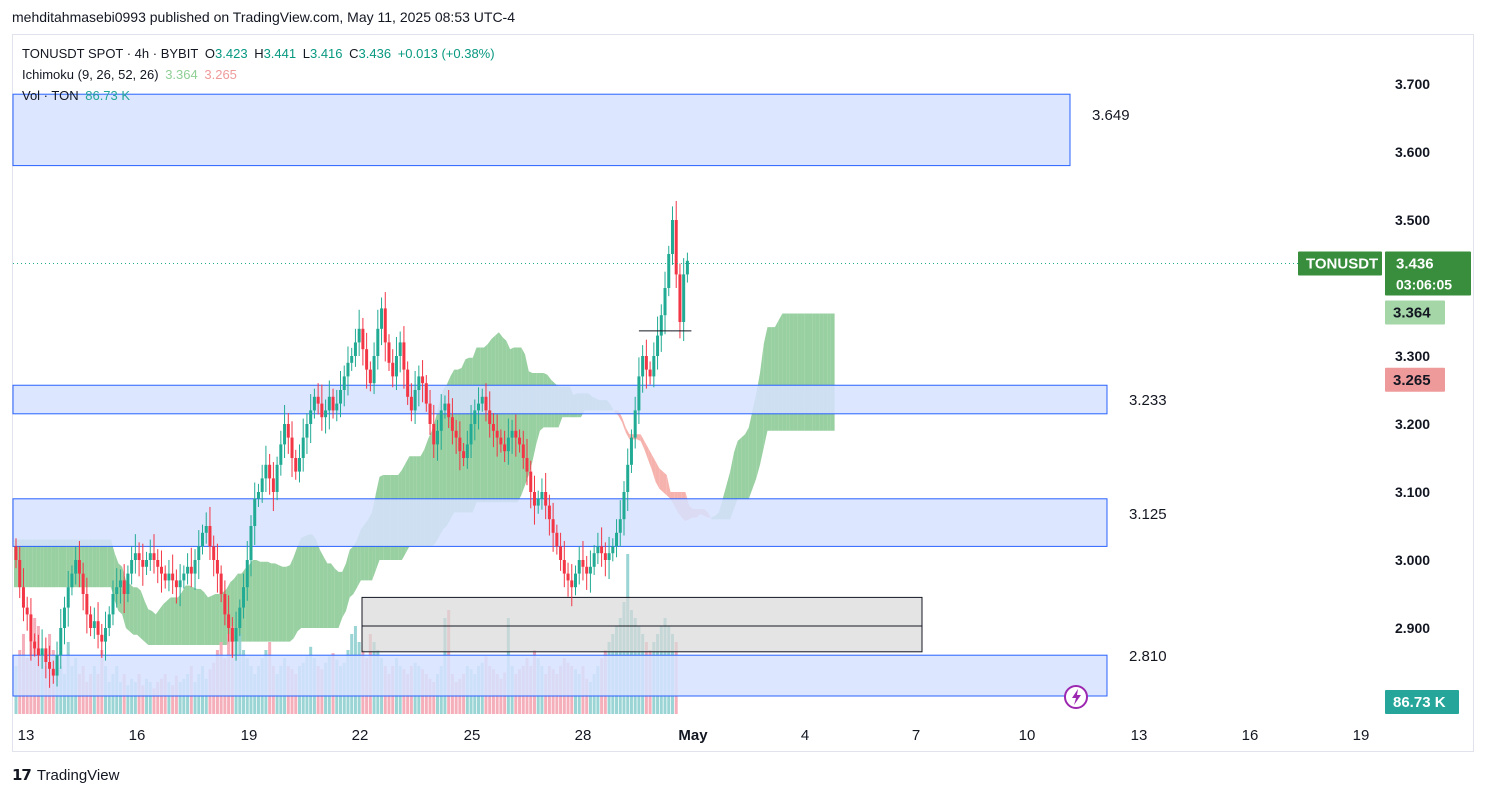 The height and width of the screenshot is (798, 1488). I want to click on ichimoku-label: Ichimoku (9, 26, 52, 26), so click(90, 74).